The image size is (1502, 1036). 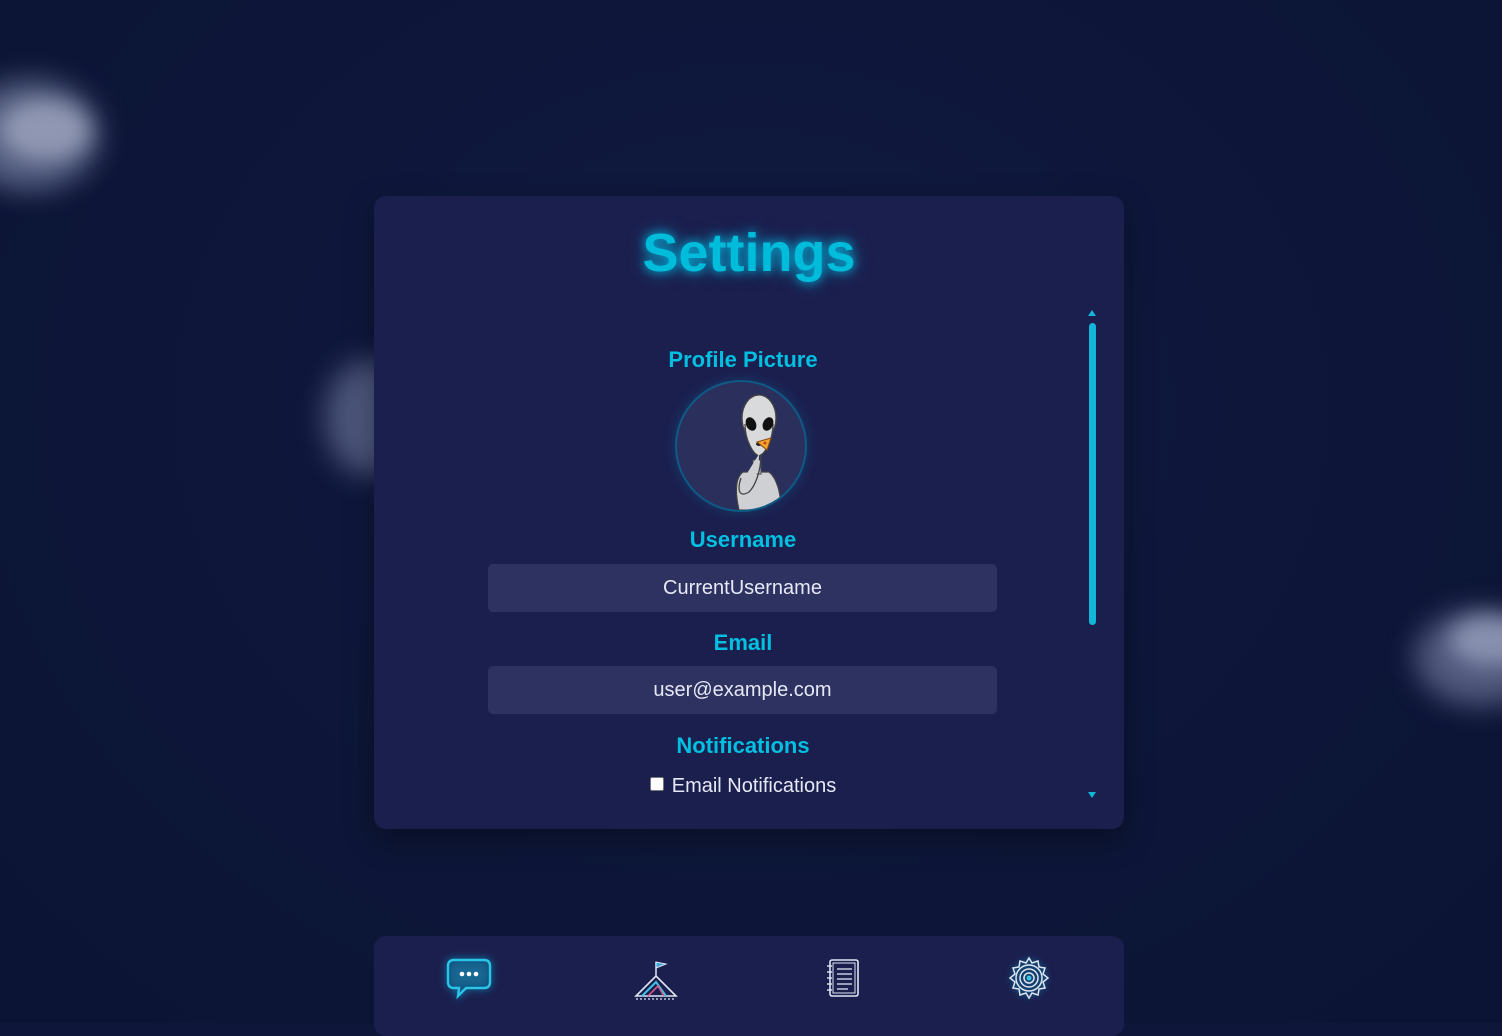 I want to click on page-title: Settings, so click(x=749, y=253).